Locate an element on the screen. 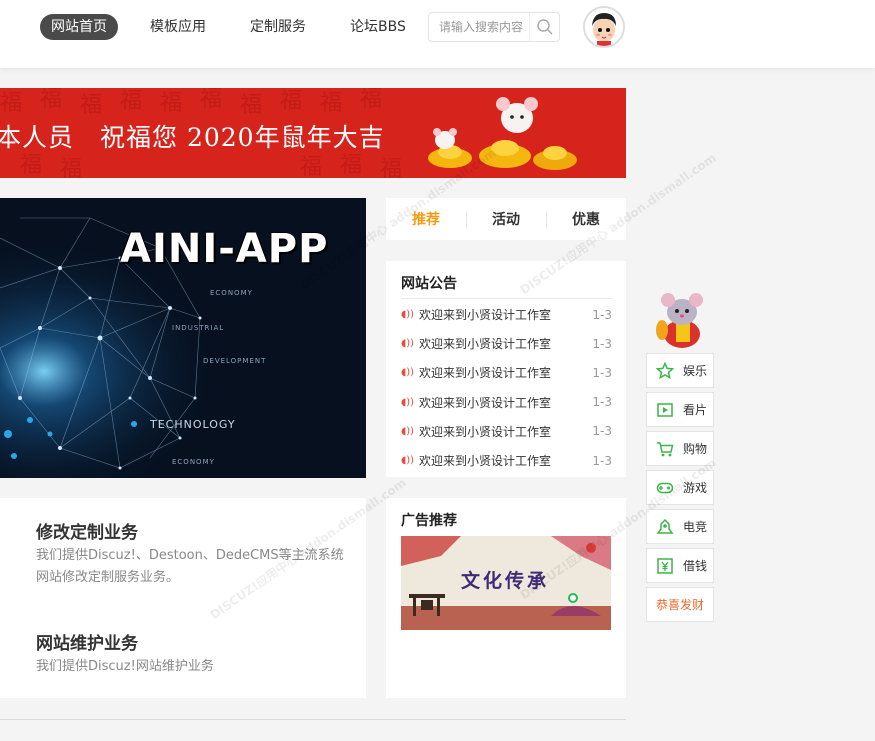 This screenshot has height=741, width=875. nav-forum: 论坛BBS is located at coordinates (378, 27).